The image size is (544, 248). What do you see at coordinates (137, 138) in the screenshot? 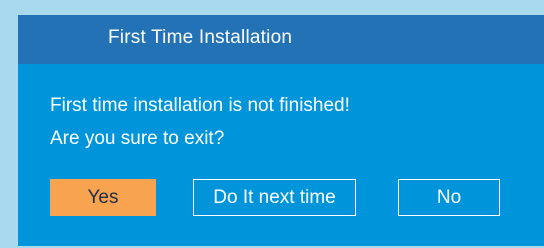
I see `message-line-2: Are you sure to exit?` at bounding box center [137, 138].